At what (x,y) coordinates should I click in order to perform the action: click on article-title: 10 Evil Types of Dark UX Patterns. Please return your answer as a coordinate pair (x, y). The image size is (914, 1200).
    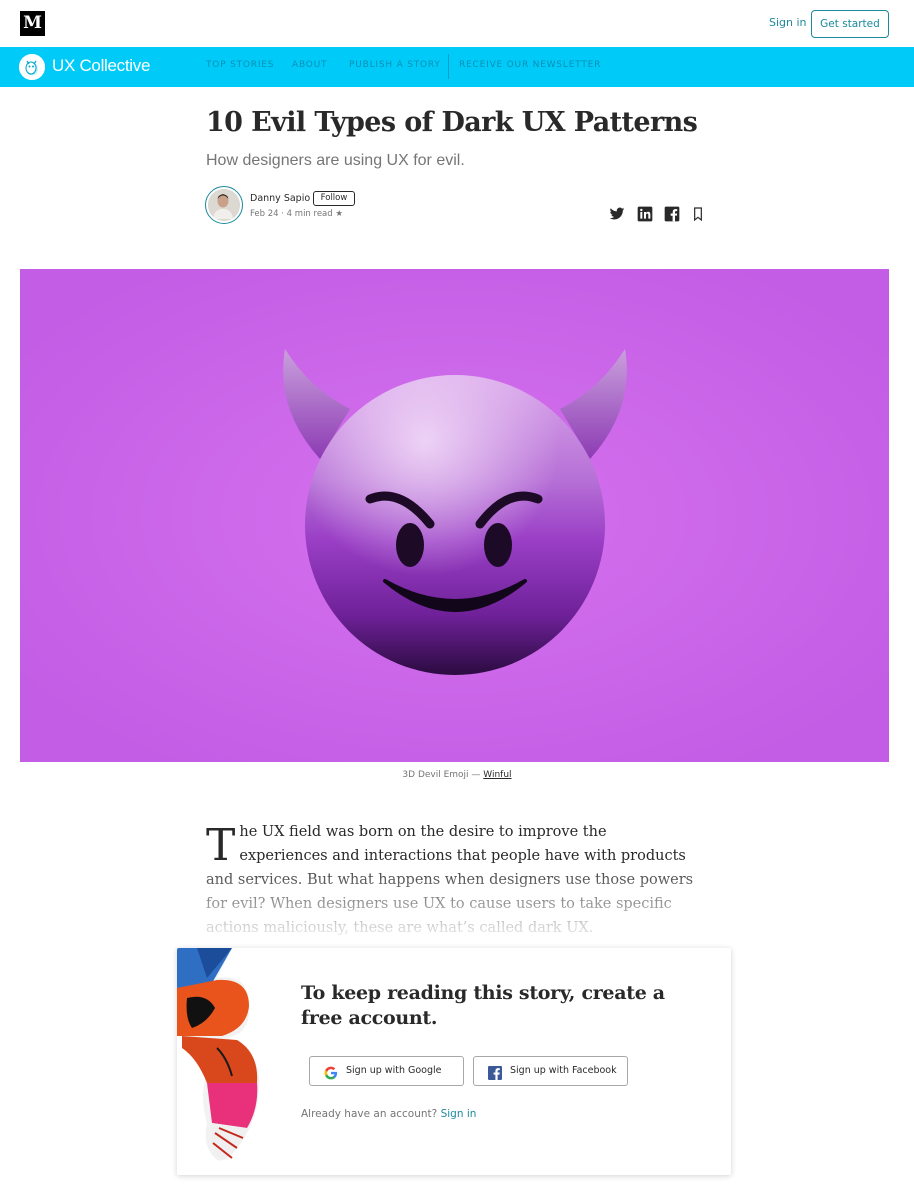
    Looking at the image, I should click on (452, 122).